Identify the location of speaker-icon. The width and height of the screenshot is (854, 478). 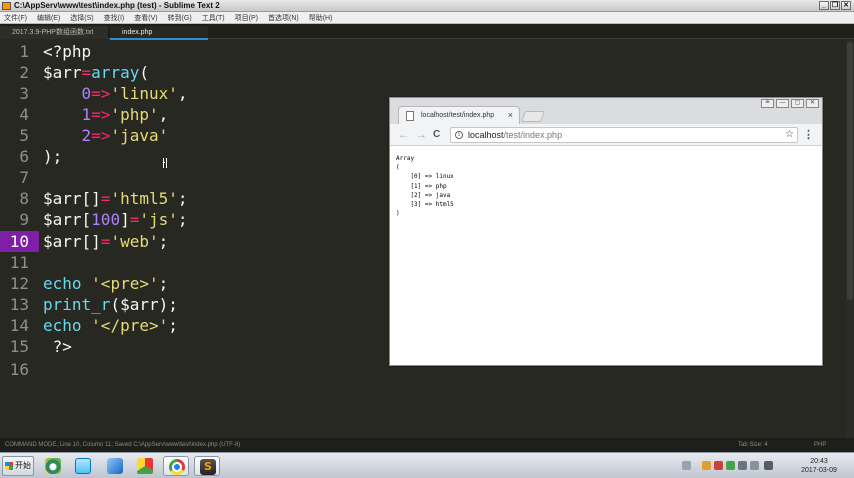
(768, 465).